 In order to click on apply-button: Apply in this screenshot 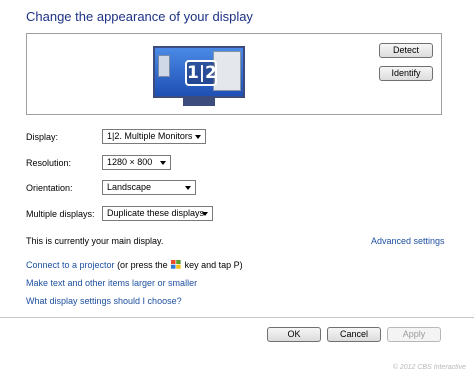, I will do `click(414, 334)`.